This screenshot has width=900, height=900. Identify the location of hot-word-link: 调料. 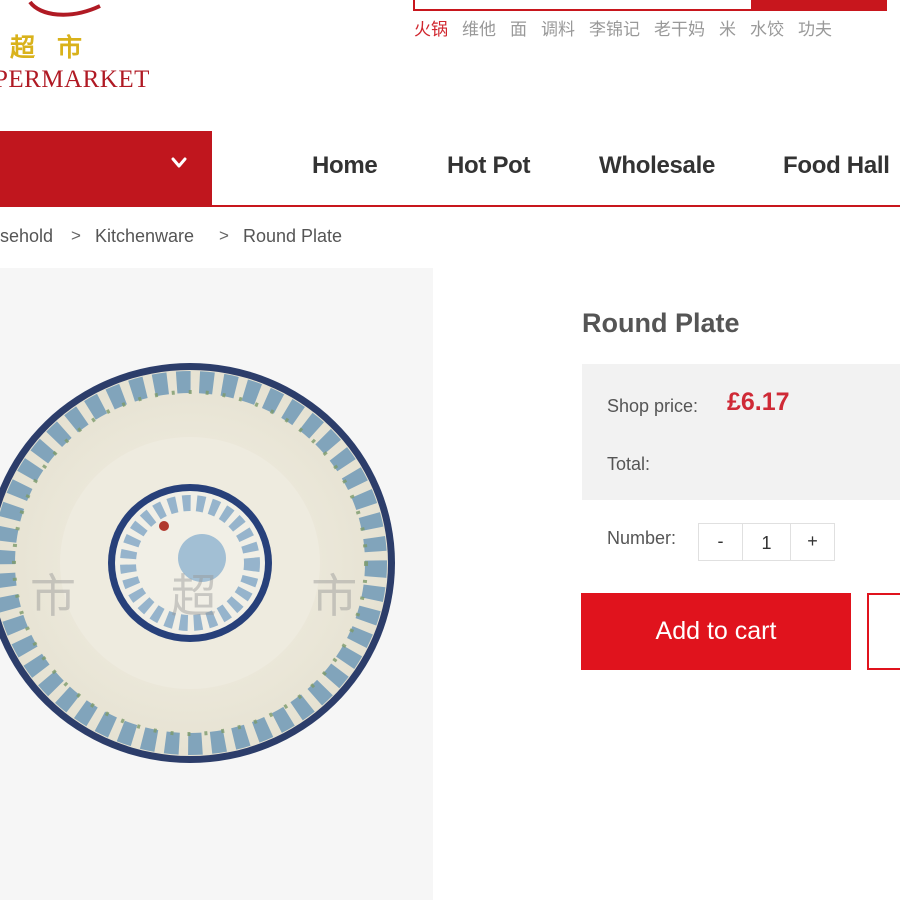
(558, 29).